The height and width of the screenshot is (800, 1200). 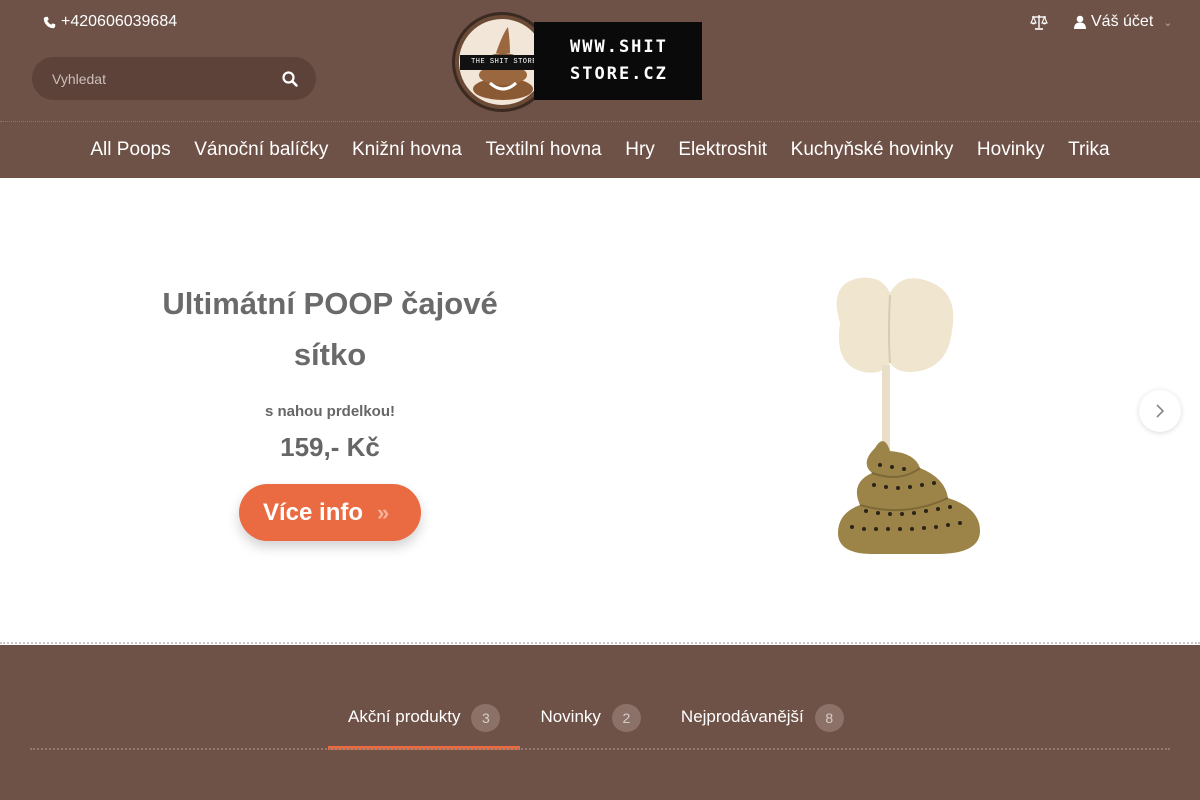 I want to click on chevron-right-icon, so click(x=1160, y=411).